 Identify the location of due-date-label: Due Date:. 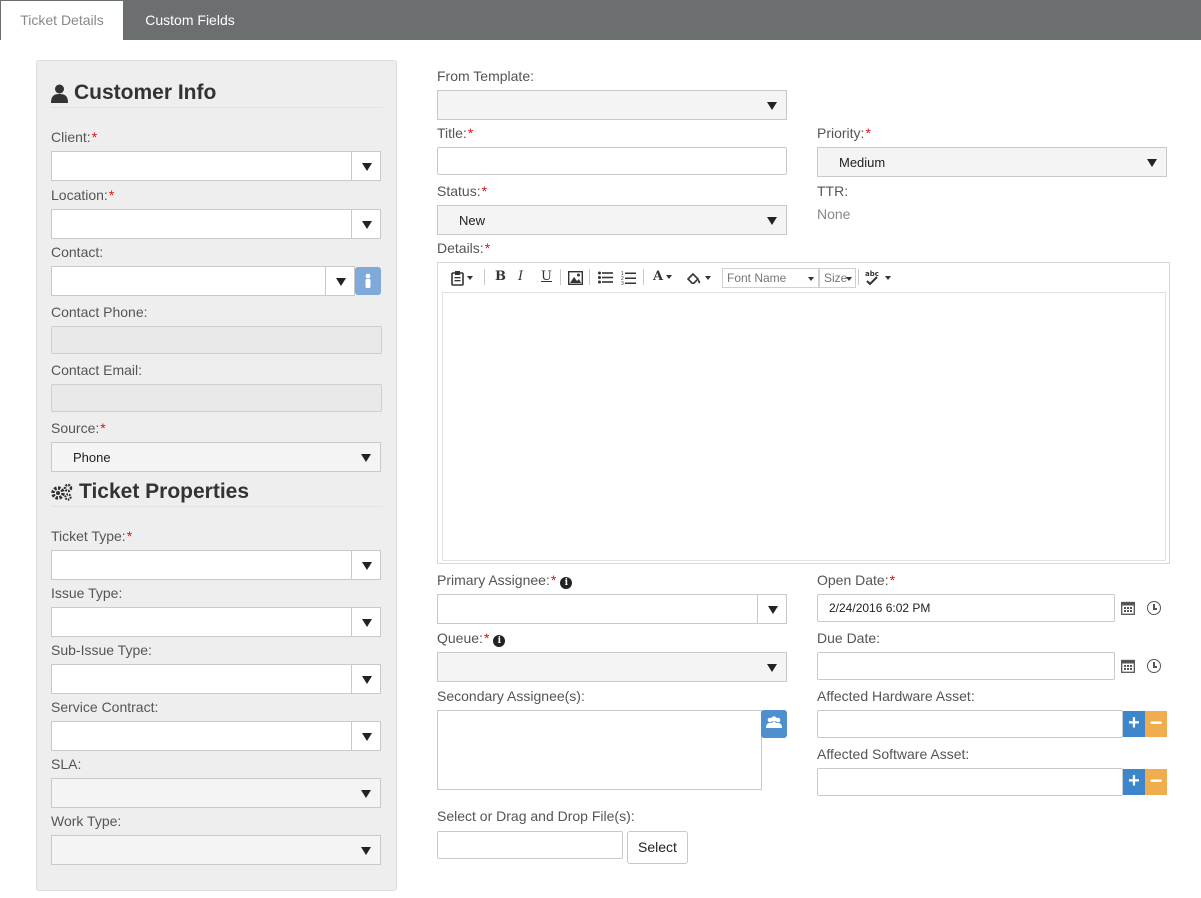
(849, 638).